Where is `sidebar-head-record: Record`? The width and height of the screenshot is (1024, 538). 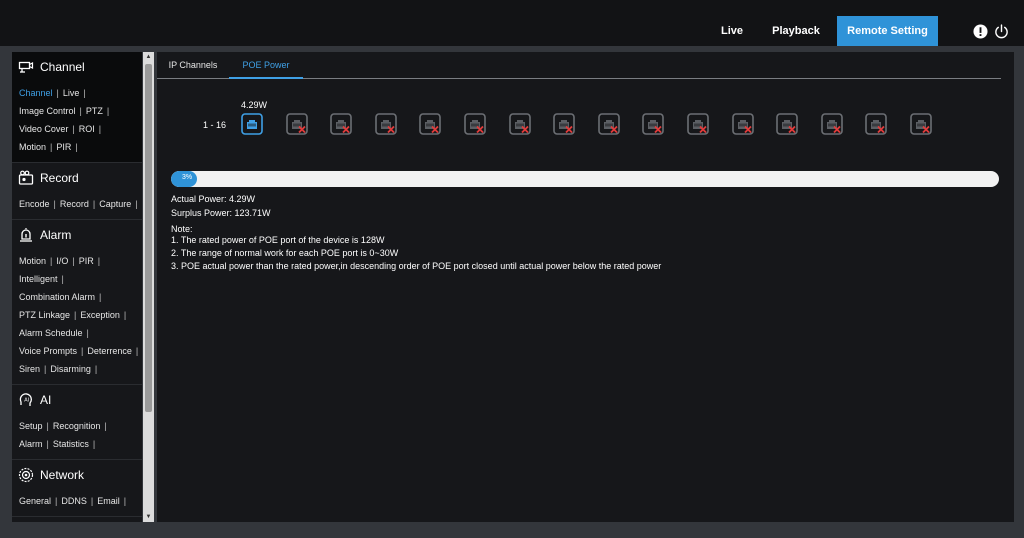 sidebar-head-record: Record is located at coordinates (77, 178).